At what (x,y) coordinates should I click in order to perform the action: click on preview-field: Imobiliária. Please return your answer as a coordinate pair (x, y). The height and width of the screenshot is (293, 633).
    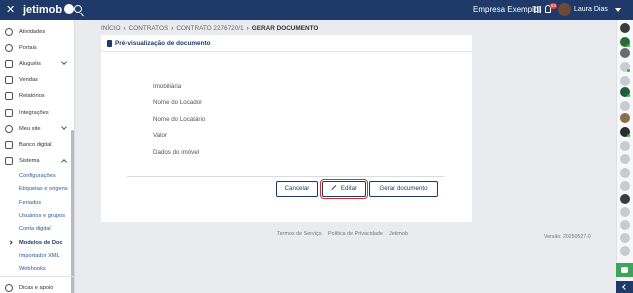
    Looking at the image, I should click on (167, 86).